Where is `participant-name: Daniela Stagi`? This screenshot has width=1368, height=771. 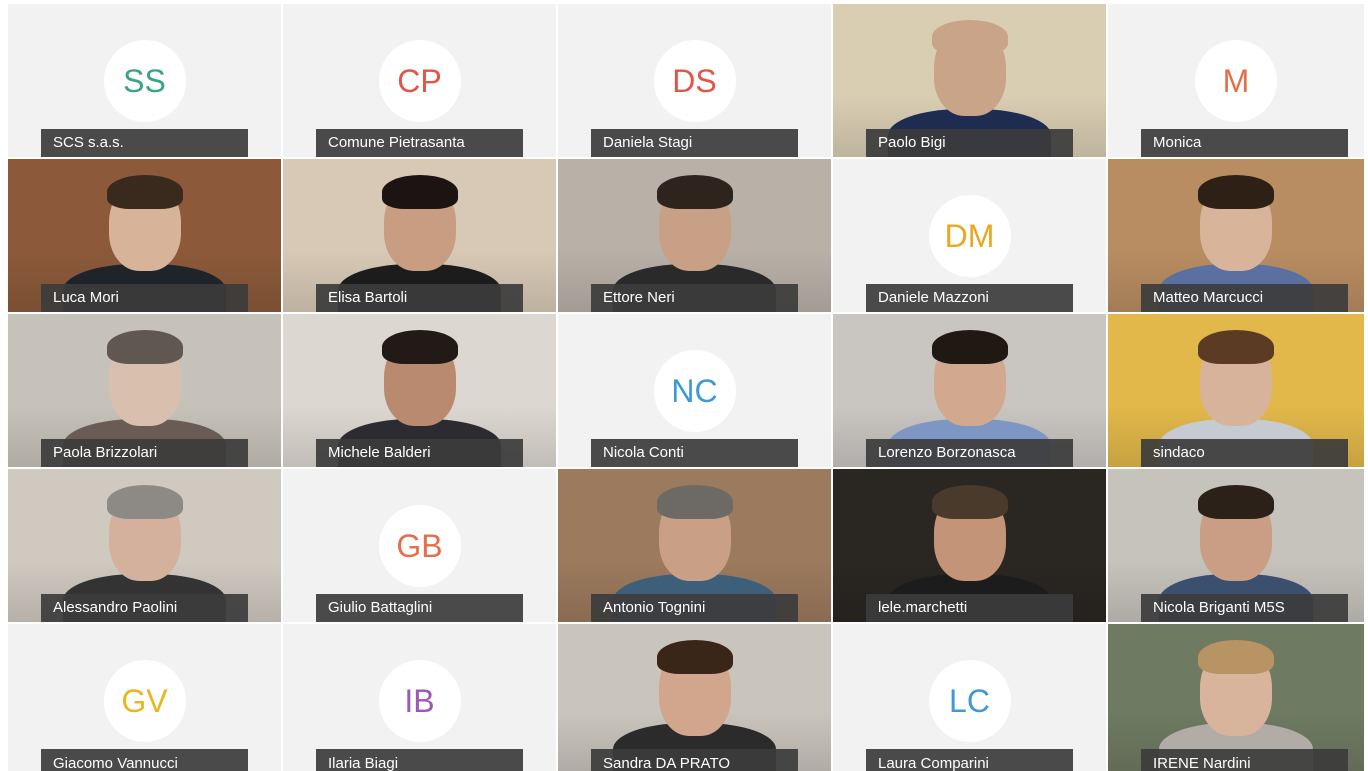
participant-name: Daniela Stagi is located at coordinates (694, 143).